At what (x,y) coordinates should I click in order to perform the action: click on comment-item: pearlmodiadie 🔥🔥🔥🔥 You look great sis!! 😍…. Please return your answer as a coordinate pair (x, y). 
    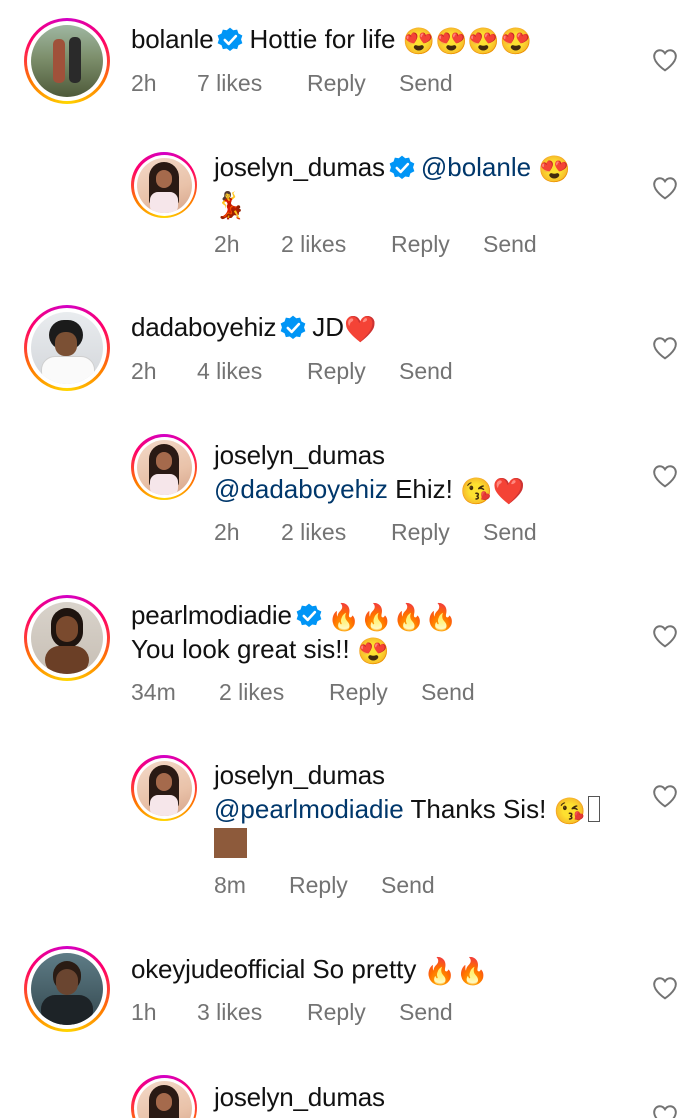
    Looking at the image, I should click on (342, 655).